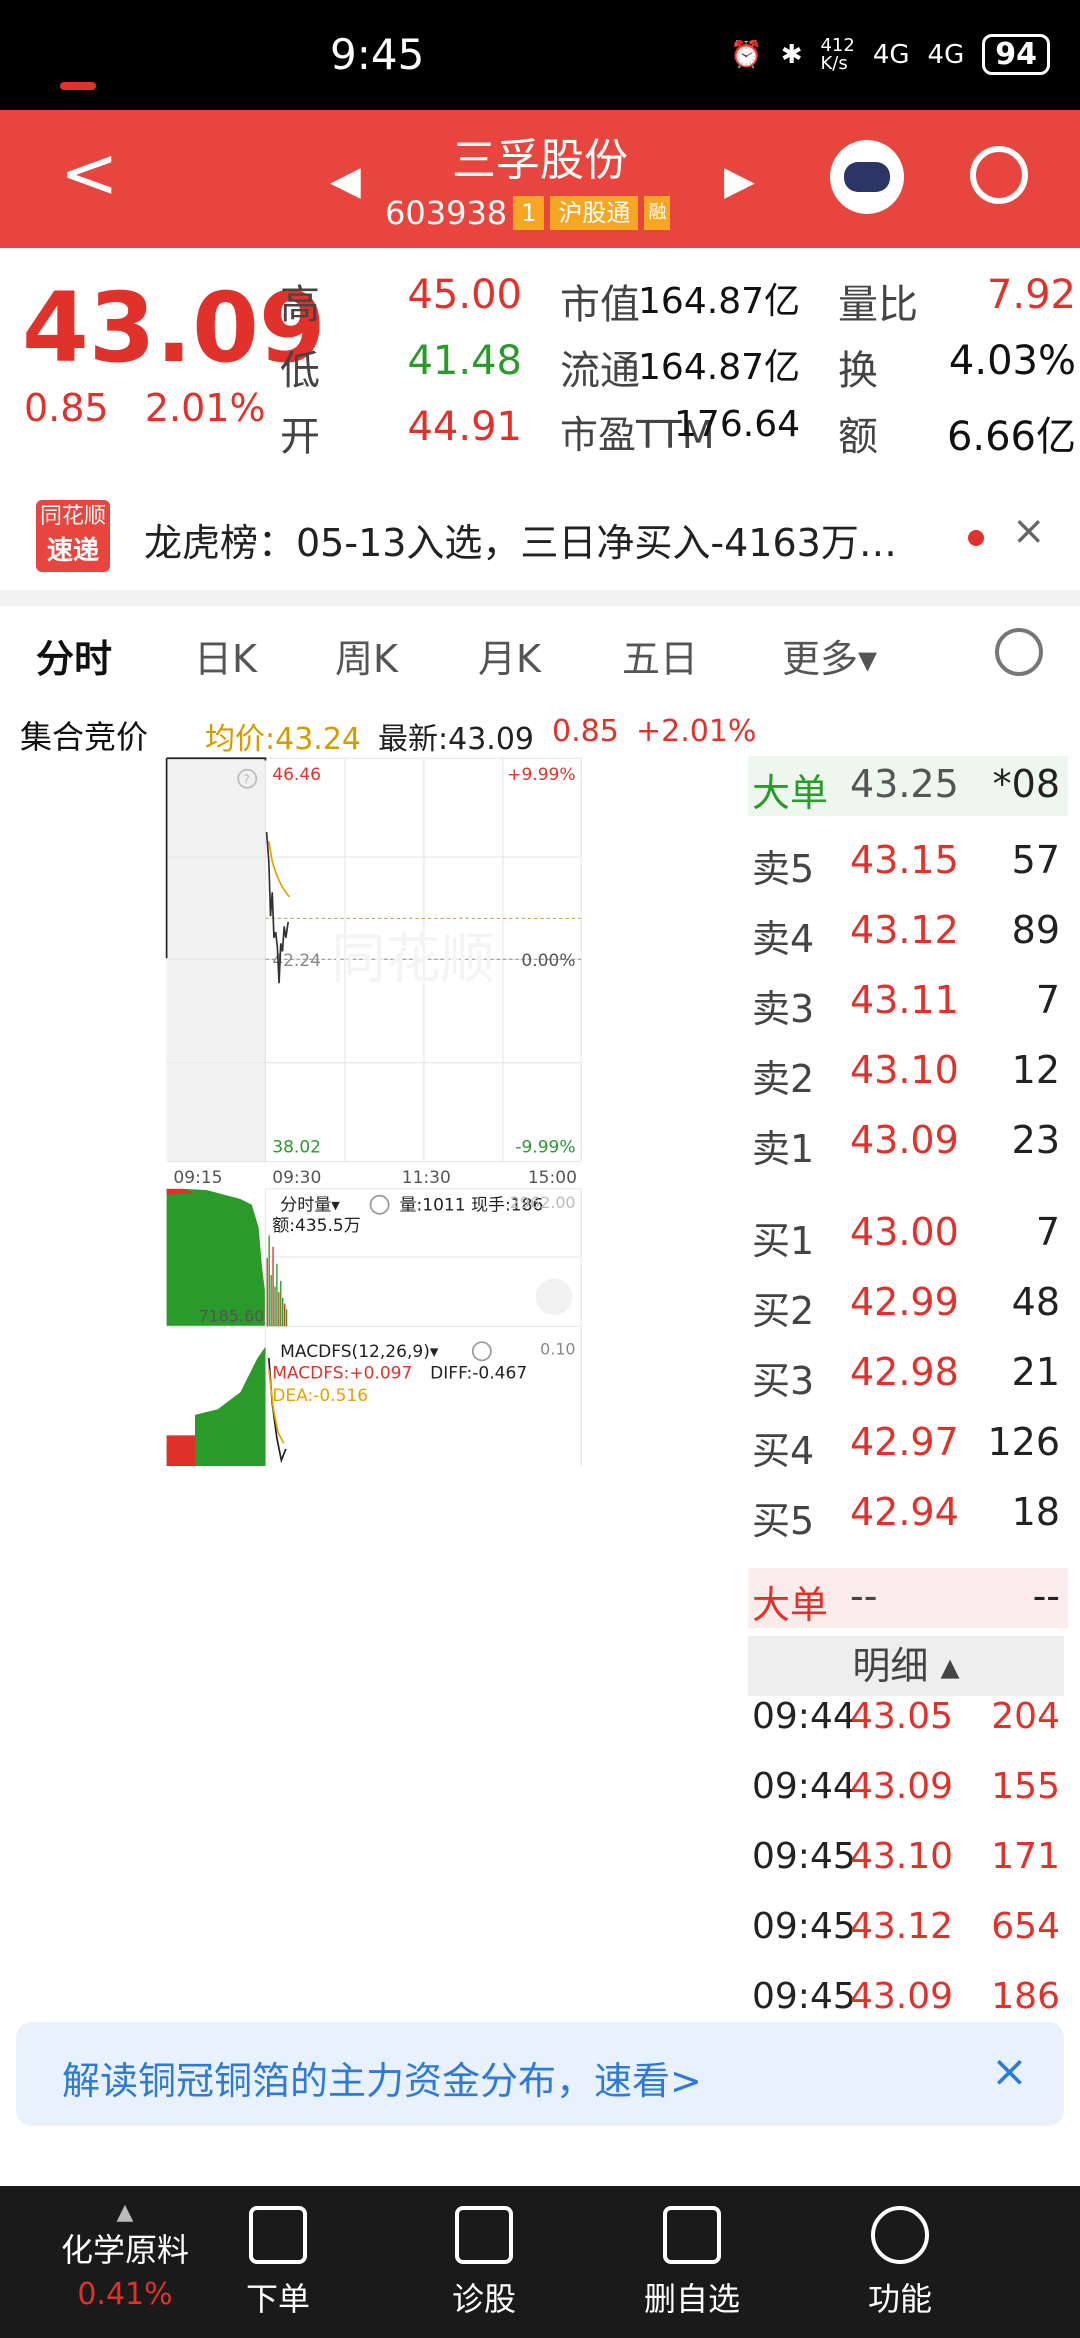 This screenshot has width=1080, height=2338. Describe the element at coordinates (783, 1079) in the screenshot. I see `order-label: 卖2` at that location.